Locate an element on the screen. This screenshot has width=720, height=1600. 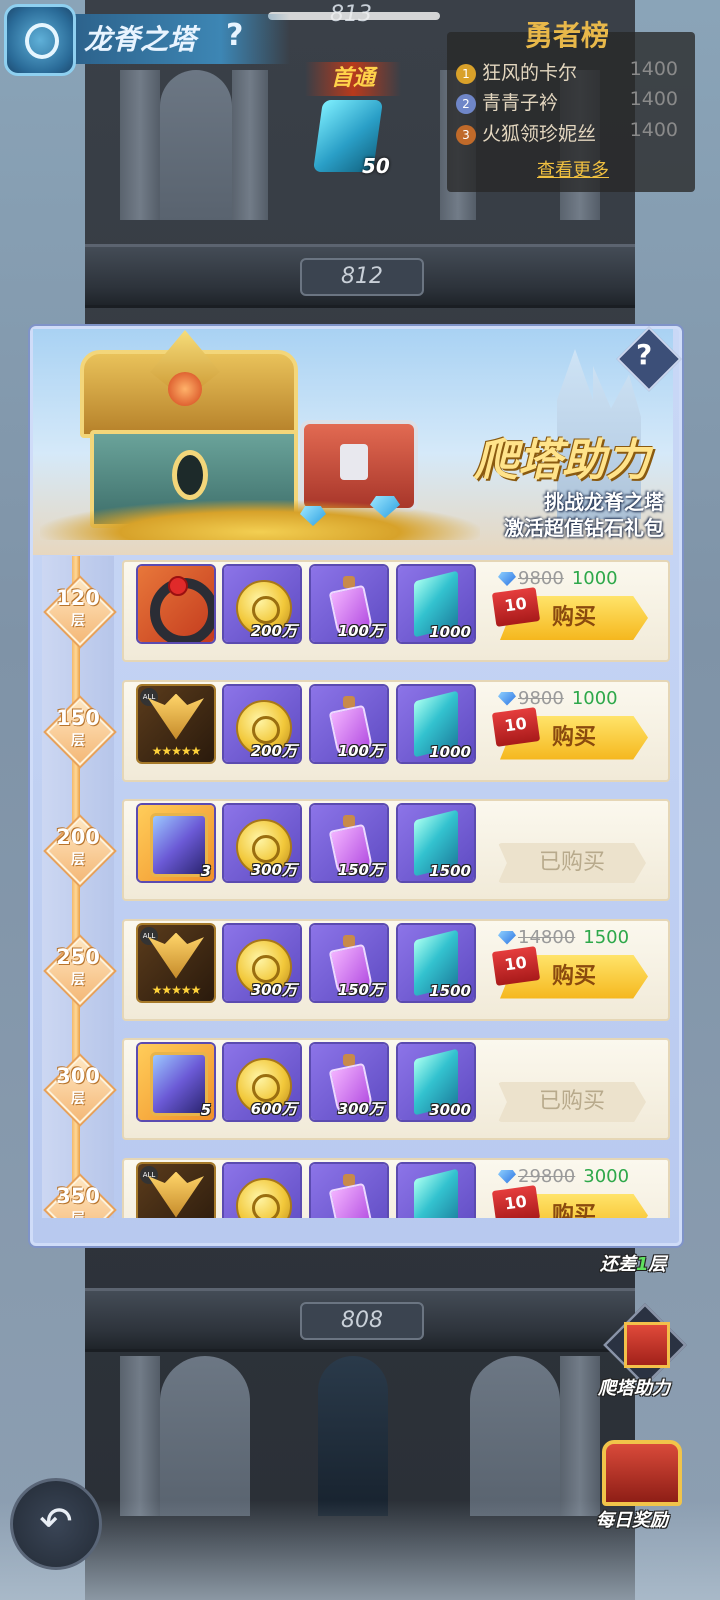
ring-gem is located at coordinates (178, 586).